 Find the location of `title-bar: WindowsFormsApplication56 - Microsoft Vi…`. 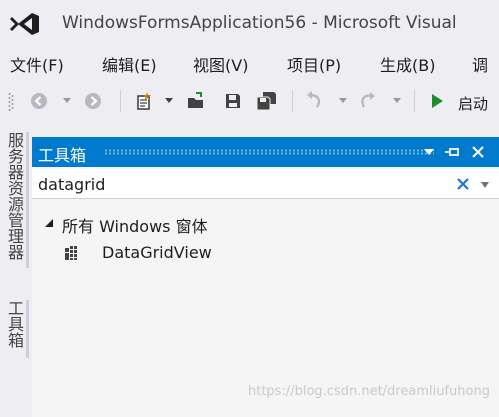

title-bar: WindowsFormsApplication56 - Microsoft Vi… is located at coordinates (249, 23).